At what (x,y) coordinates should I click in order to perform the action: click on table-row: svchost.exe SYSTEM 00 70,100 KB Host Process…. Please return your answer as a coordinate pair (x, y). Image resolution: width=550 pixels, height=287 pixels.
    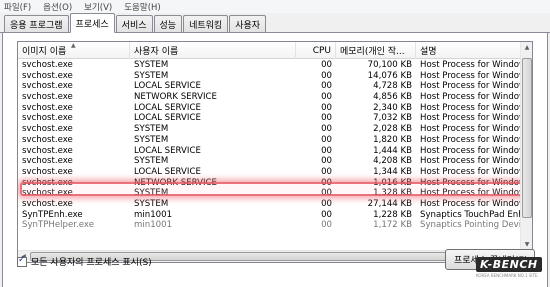
    Looking at the image, I should click on (269, 65).